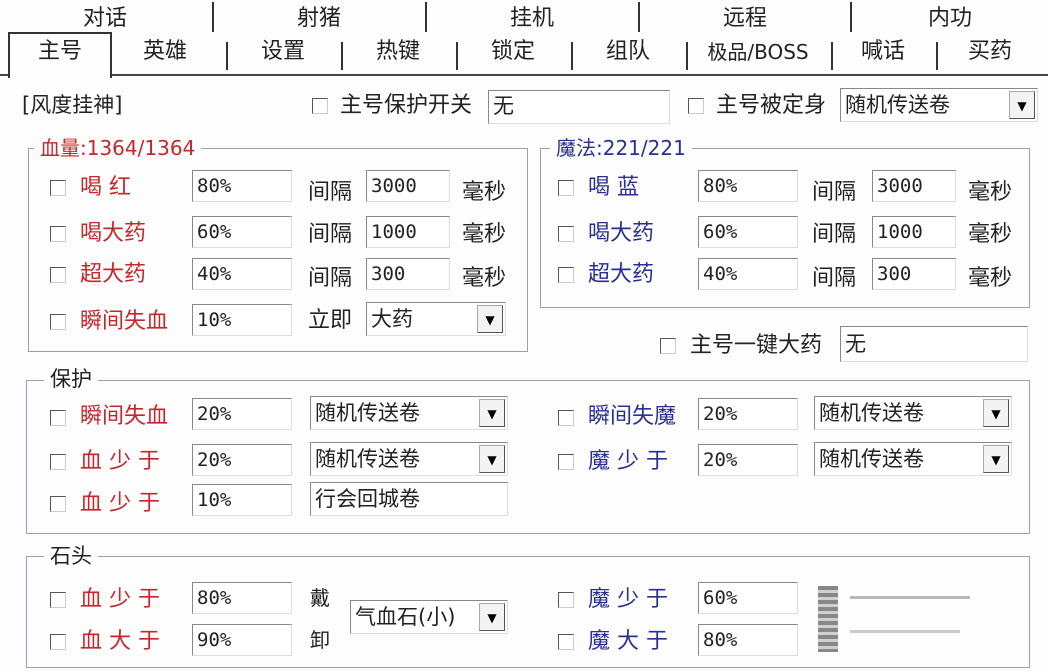 The height and width of the screenshot is (672, 1048). I want to click on stone-equip-label: 戴, so click(320, 598).